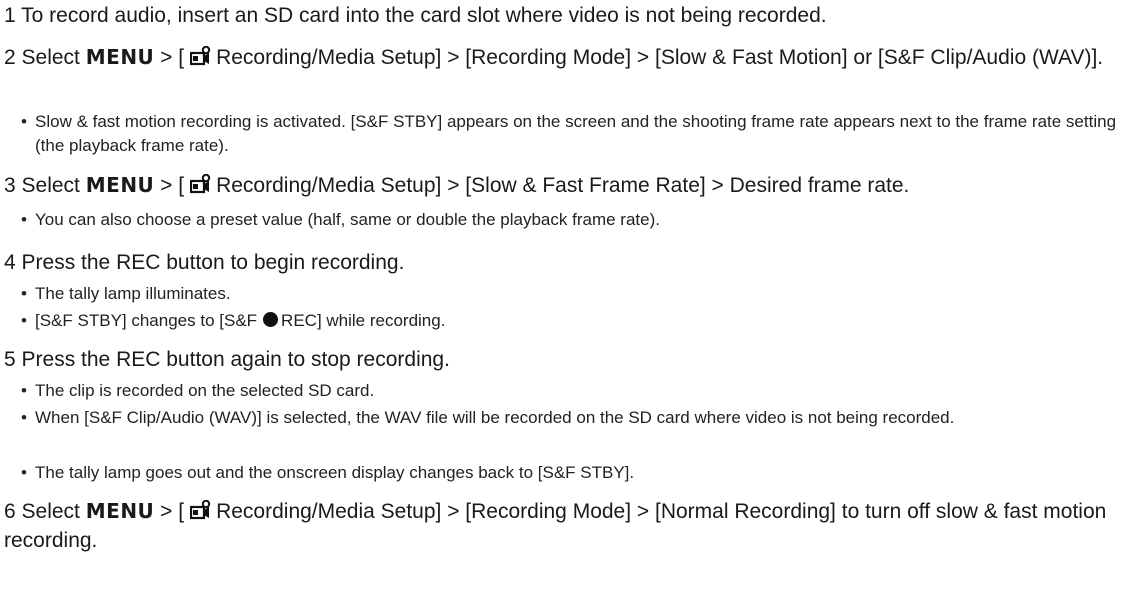 The image size is (1142, 600). I want to click on step-number: 2, so click(10, 57).